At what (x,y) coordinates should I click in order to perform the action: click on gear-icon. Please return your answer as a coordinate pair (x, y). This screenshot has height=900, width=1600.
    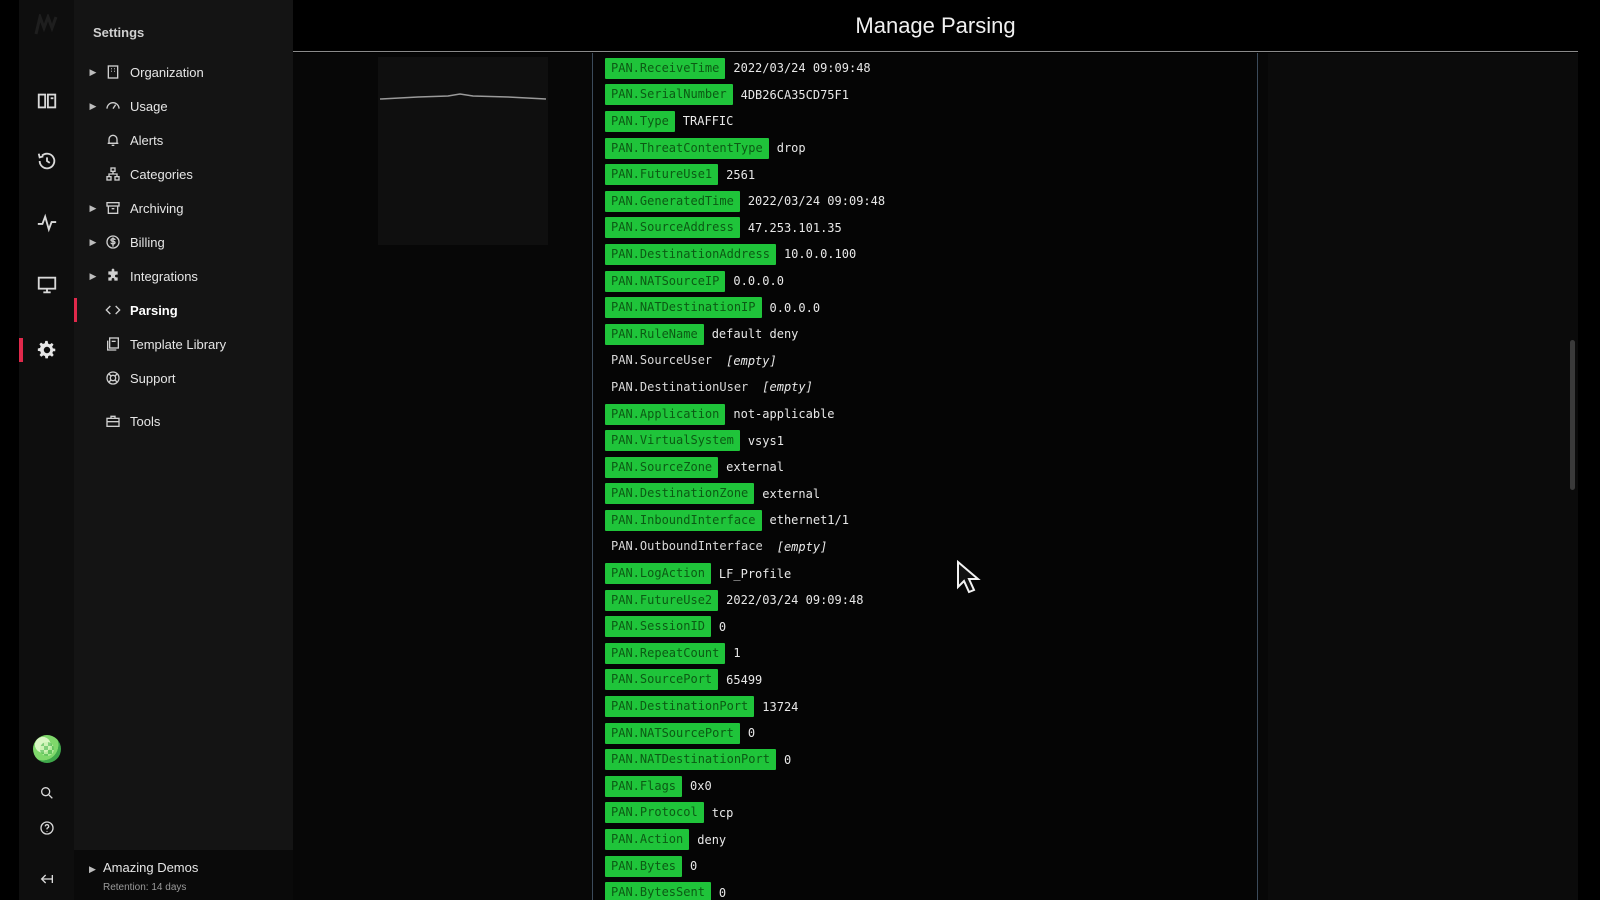
    Looking at the image, I should click on (47, 350).